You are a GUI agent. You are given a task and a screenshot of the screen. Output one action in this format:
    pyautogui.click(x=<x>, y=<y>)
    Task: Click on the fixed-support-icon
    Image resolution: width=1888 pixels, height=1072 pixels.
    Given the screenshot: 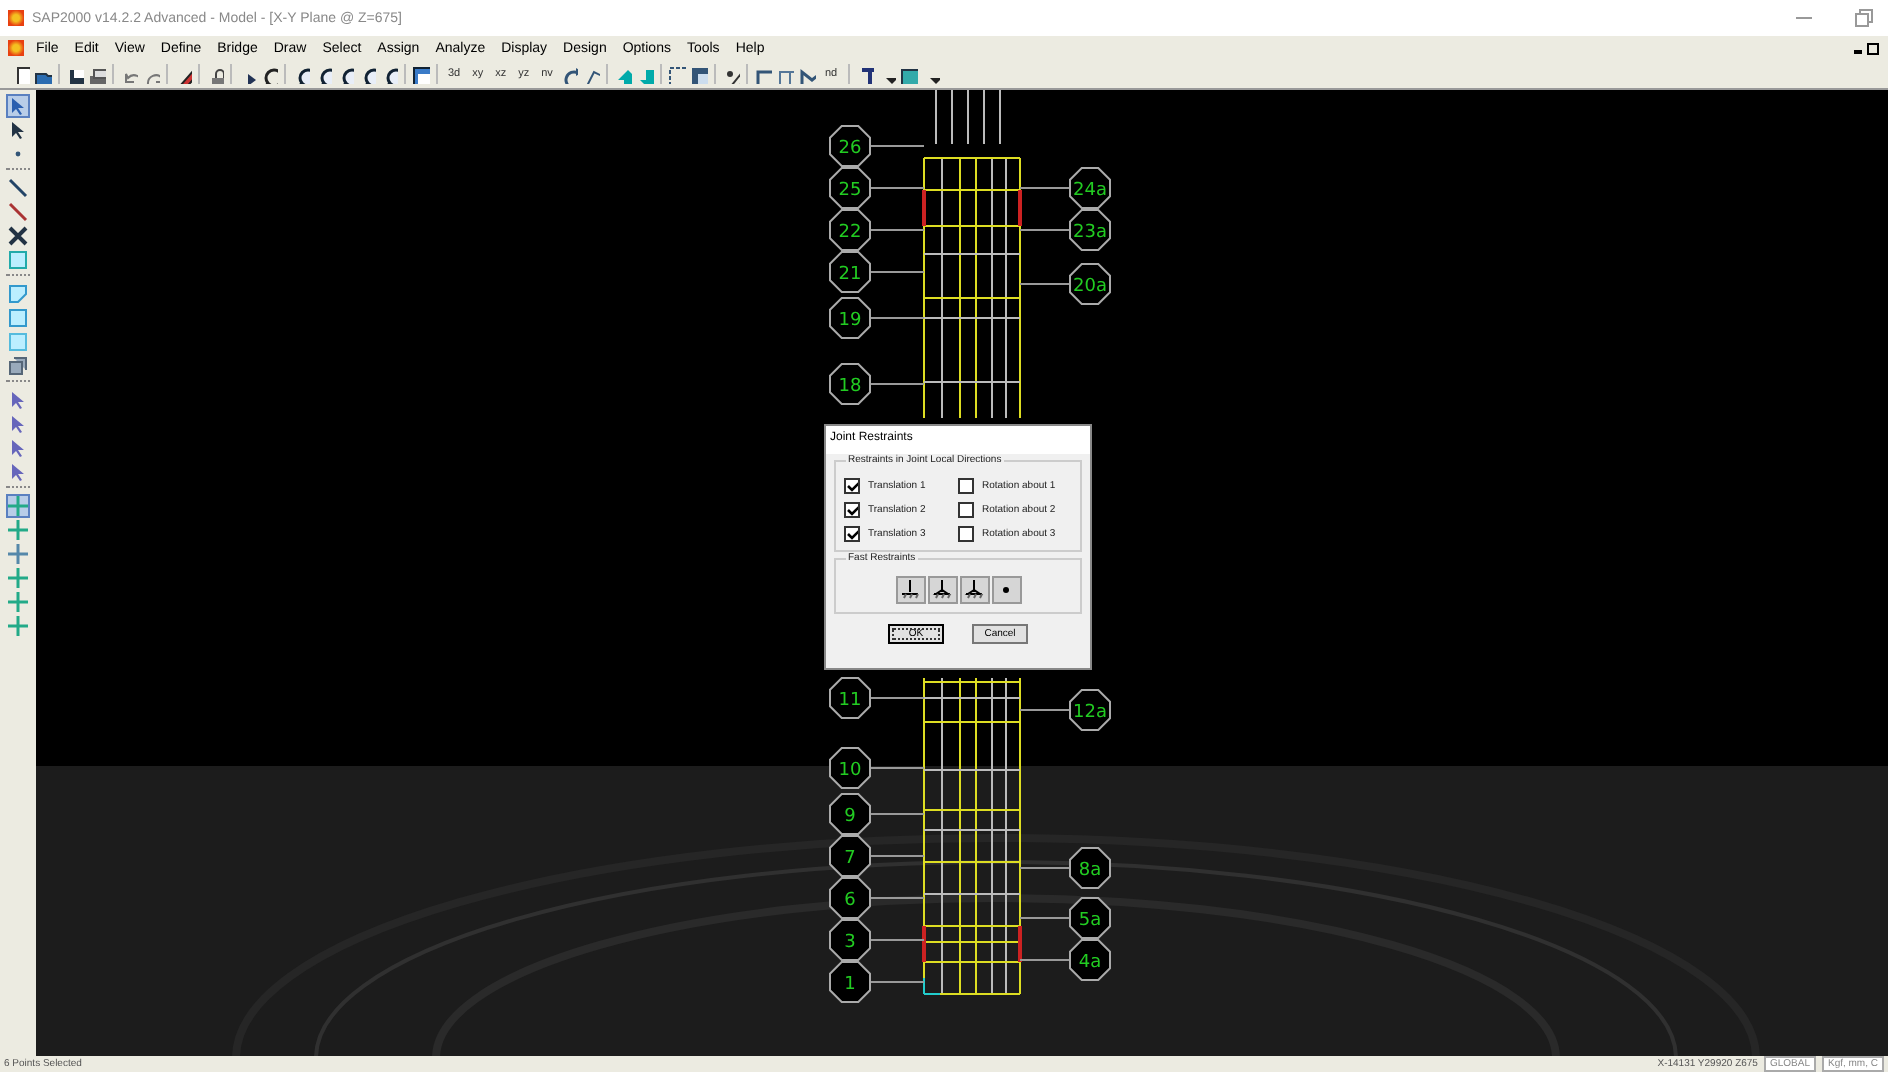 What is the action you would take?
    pyautogui.click(x=910, y=590)
    